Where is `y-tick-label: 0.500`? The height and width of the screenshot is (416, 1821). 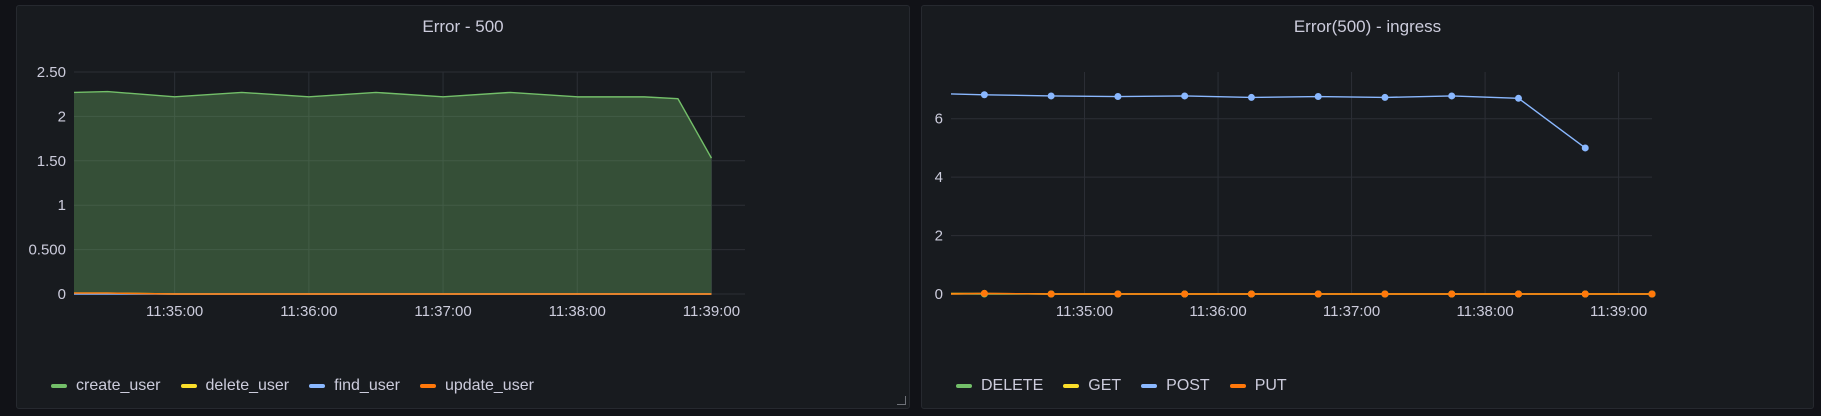
y-tick-label: 0.500 is located at coordinates (47, 250).